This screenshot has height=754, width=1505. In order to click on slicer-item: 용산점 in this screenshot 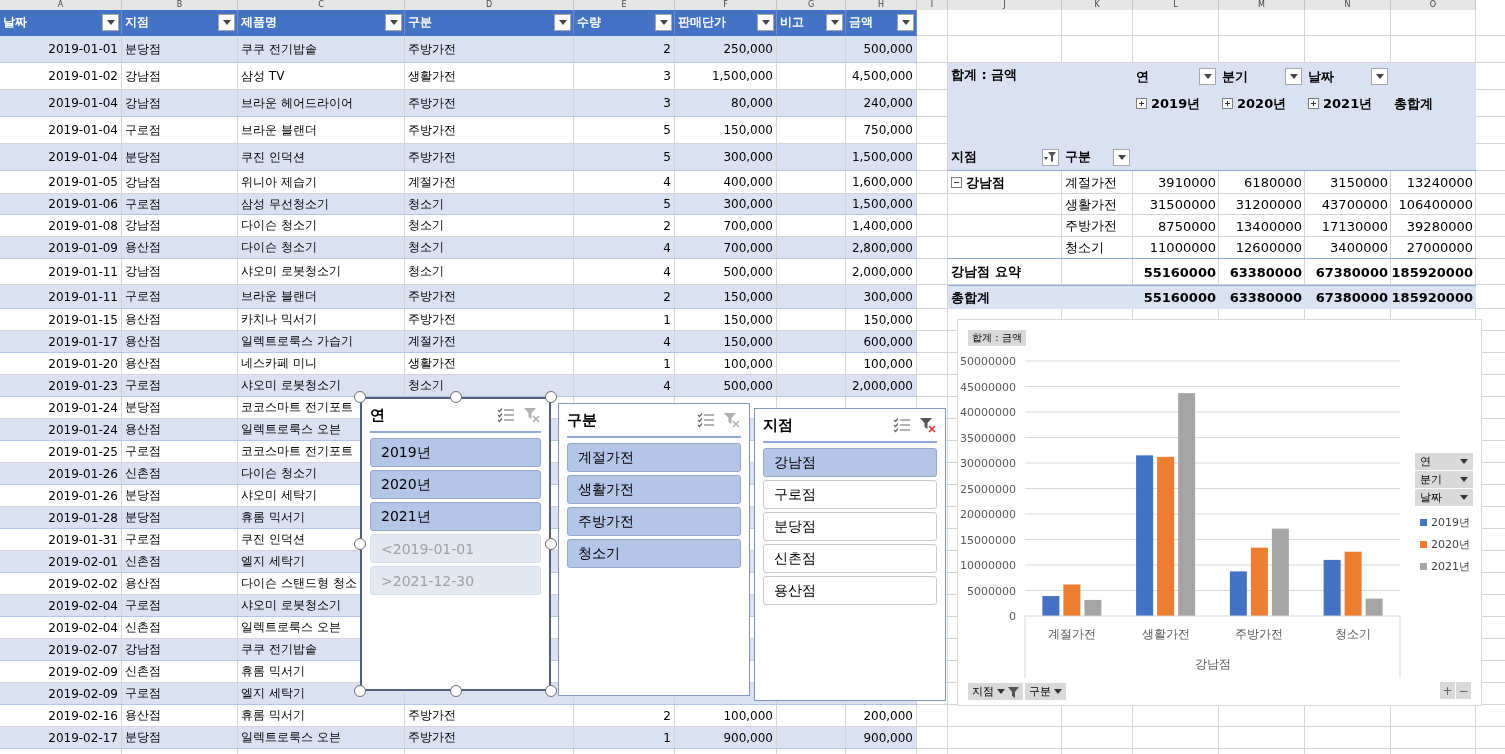, I will do `click(850, 590)`.